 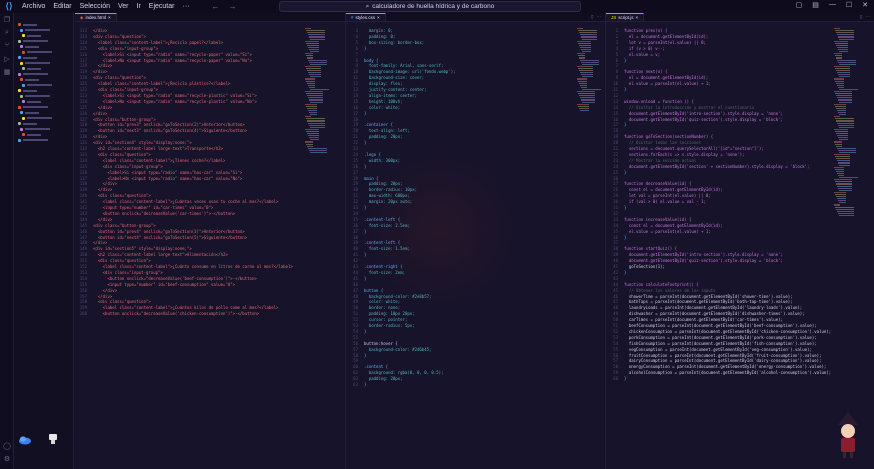 What do you see at coordinates (645, 30) in the screenshot?
I see `code-line: function prev(n) {` at bounding box center [645, 30].